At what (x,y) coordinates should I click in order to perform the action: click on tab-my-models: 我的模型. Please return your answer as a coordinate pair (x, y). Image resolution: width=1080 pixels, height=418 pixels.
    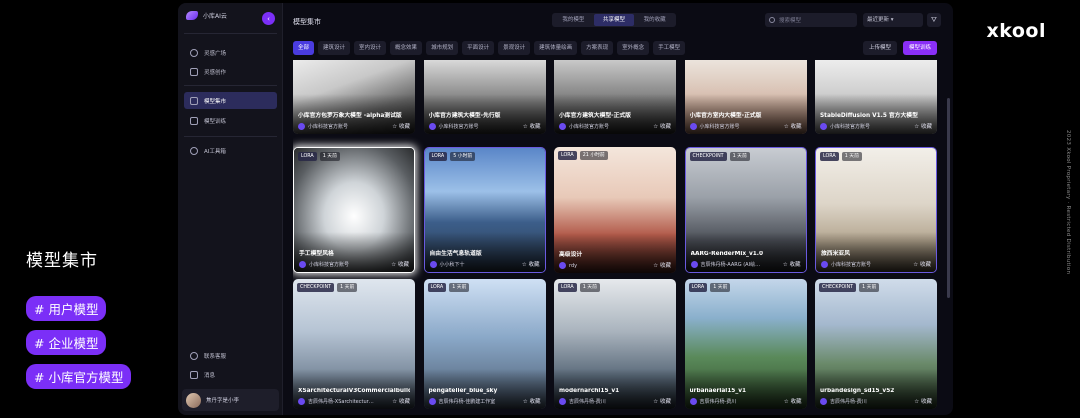
    Looking at the image, I should click on (573, 20).